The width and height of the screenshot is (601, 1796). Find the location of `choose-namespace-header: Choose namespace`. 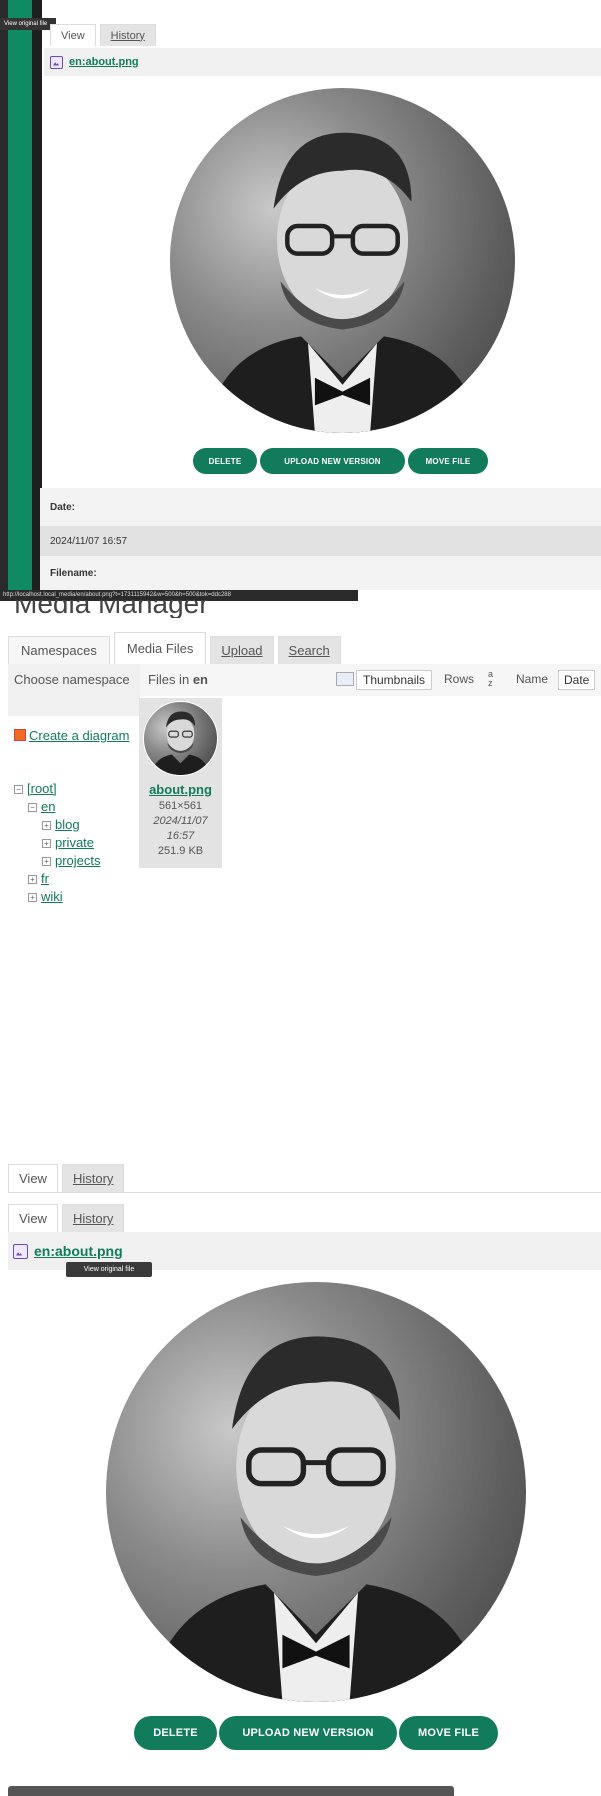

choose-namespace-header: Choose namespace is located at coordinates (74, 690).